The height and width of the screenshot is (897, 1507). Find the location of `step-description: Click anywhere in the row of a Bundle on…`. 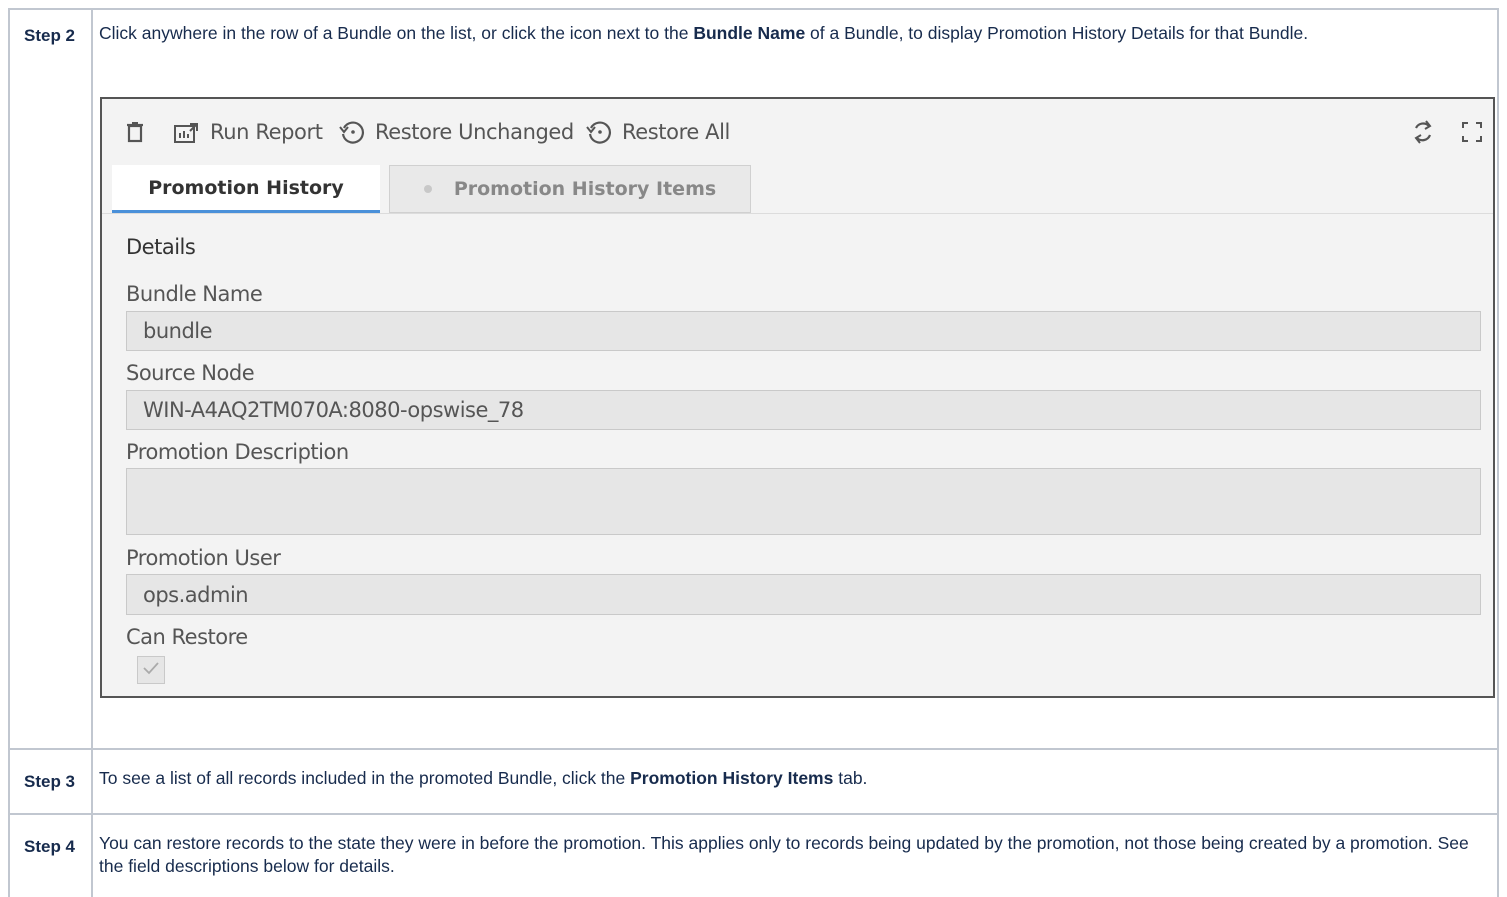

step-description: Click anywhere in the row of a Bundle on… is located at coordinates (796, 33).